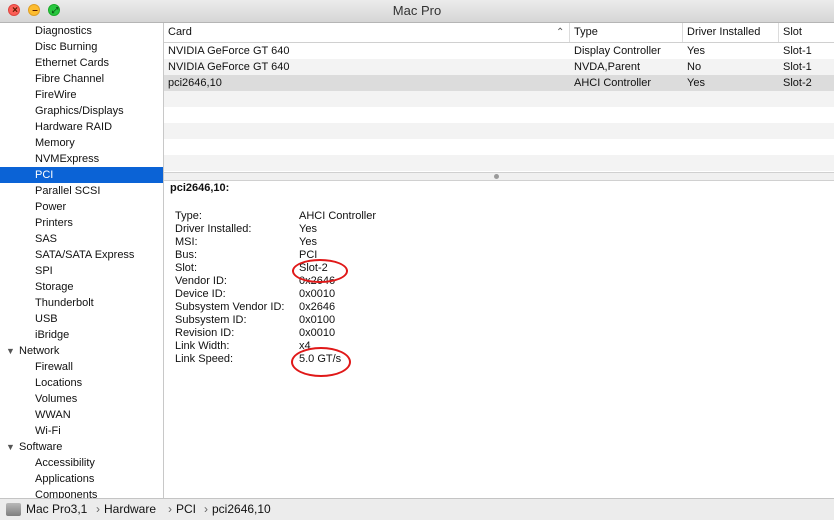 The width and height of the screenshot is (834, 520). Describe the element at coordinates (81, 431) in the screenshot. I see `sidebar-item-wi-fi: Wi-Fi` at that location.